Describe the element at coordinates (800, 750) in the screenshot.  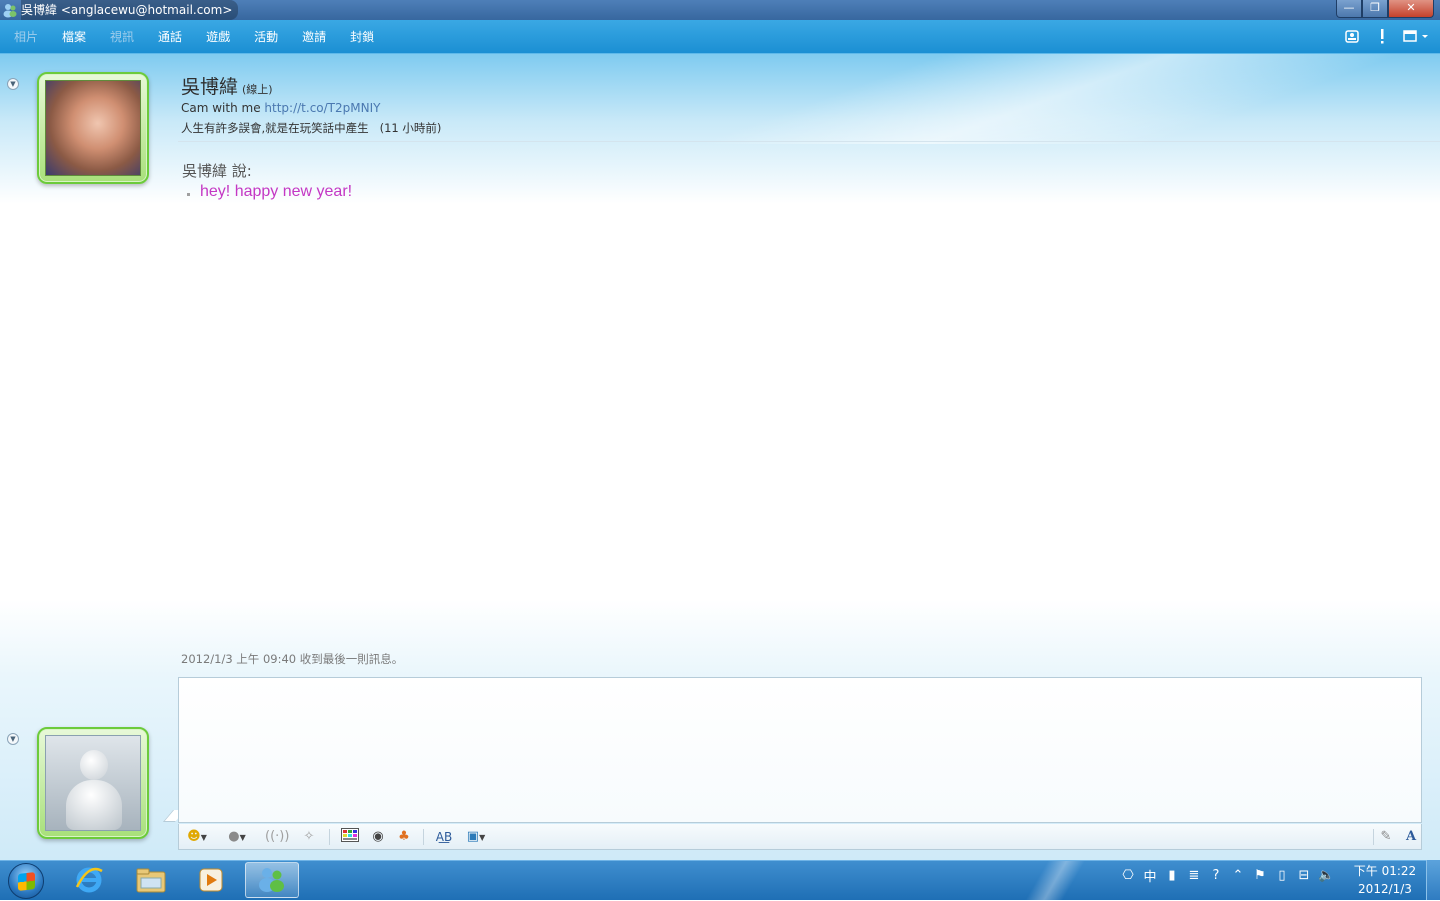
I see `message-input` at that location.